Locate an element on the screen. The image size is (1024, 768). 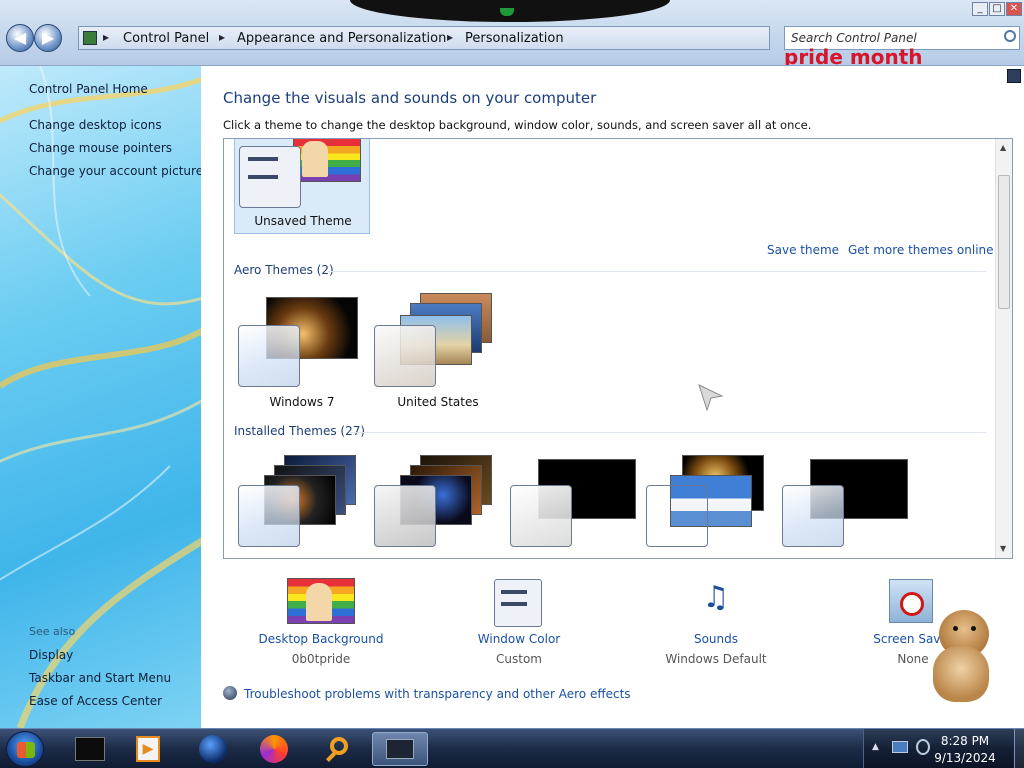
window-color-icon is located at coordinates (518, 603).